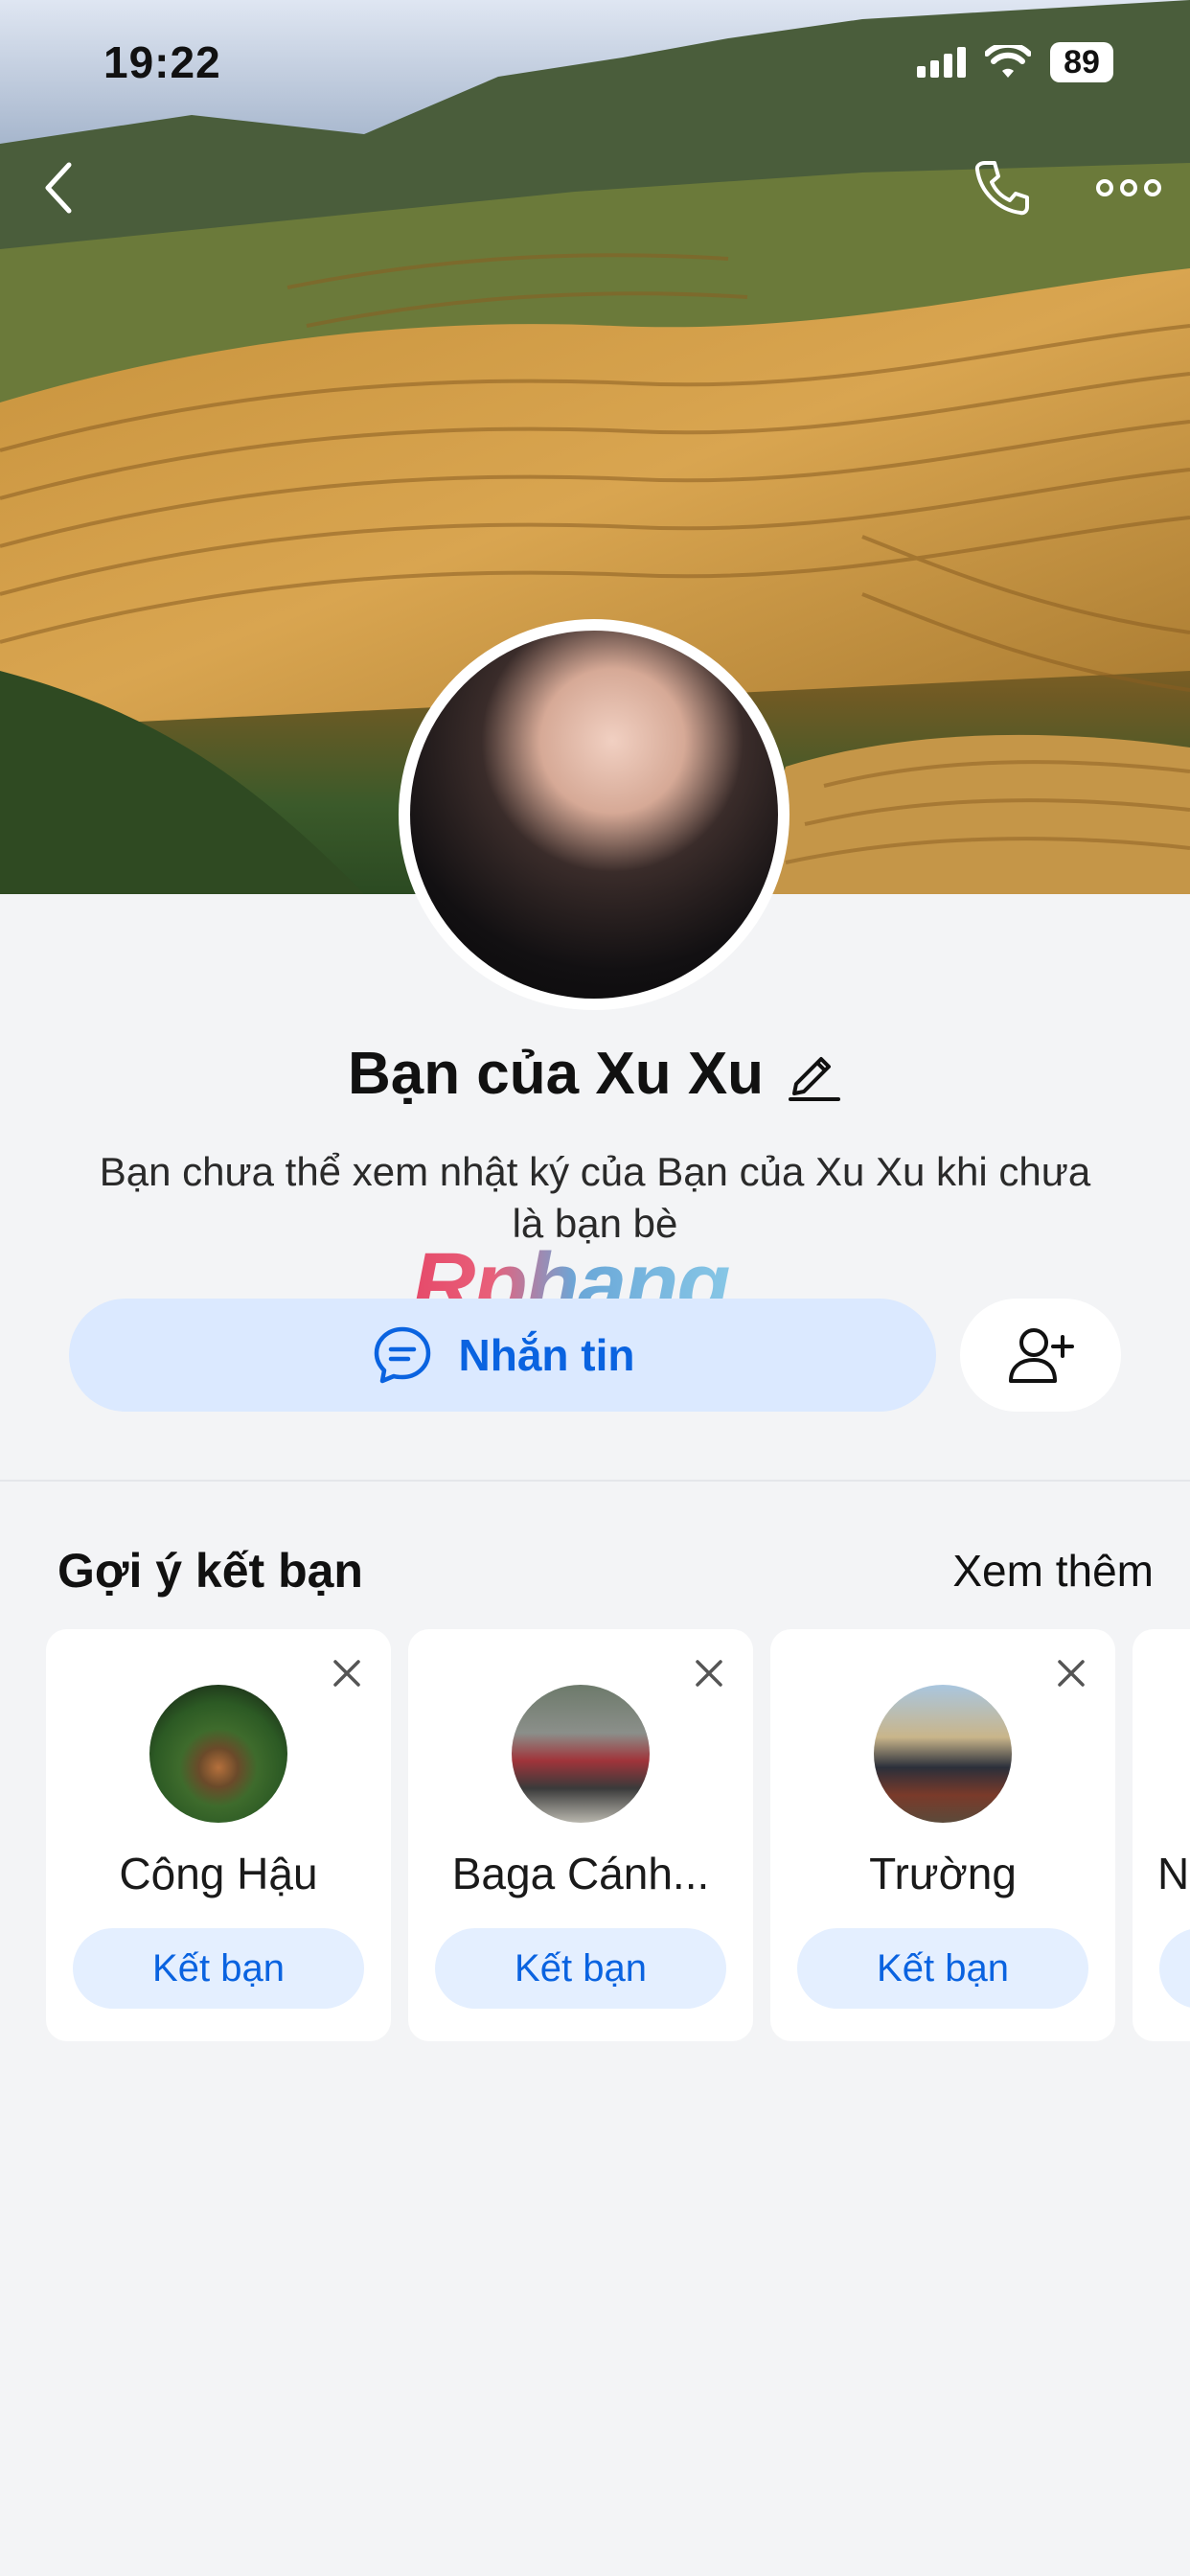  What do you see at coordinates (218, 1835) in the screenshot?
I see `suggestion-card: Công Hậu Kết bạn` at bounding box center [218, 1835].